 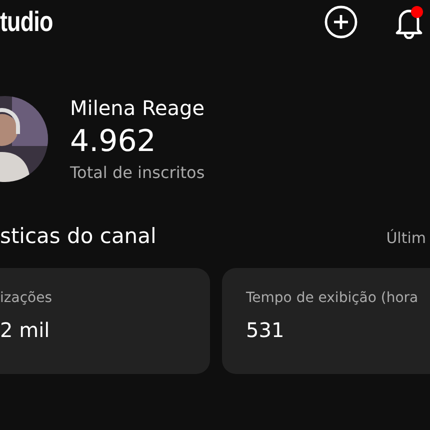 I want to click on notifications-icon, so click(x=409, y=22).